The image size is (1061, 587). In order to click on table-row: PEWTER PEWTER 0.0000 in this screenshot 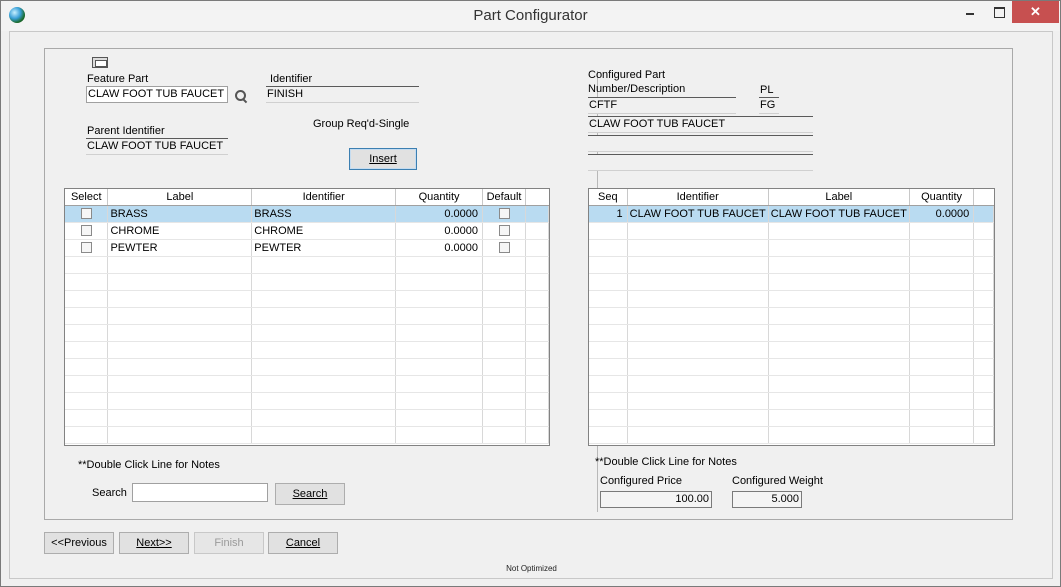, I will do `click(307, 248)`.